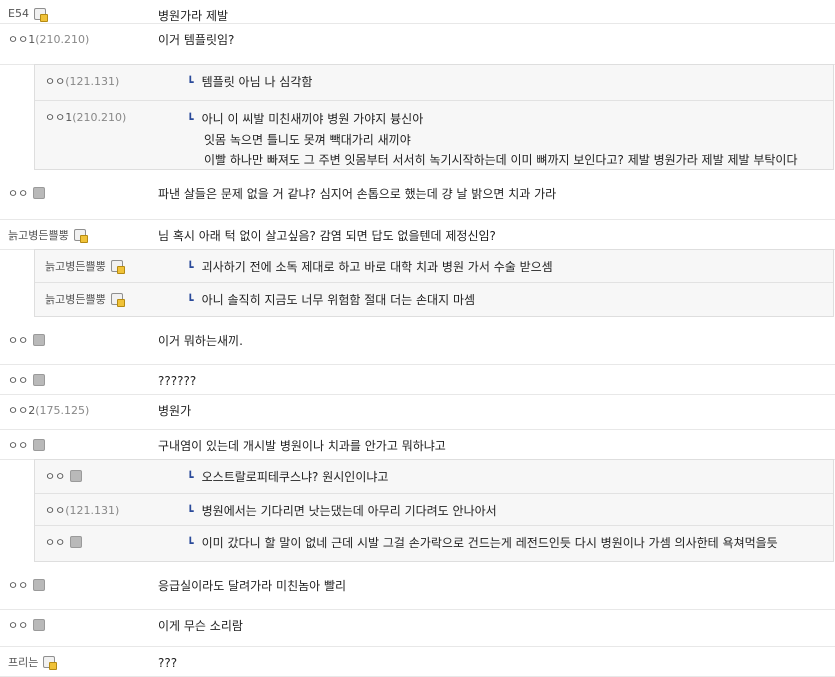 This screenshot has height=677, width=835. I want to click on comment-text: 이거 뭐하는새끼., so click(200, 341).